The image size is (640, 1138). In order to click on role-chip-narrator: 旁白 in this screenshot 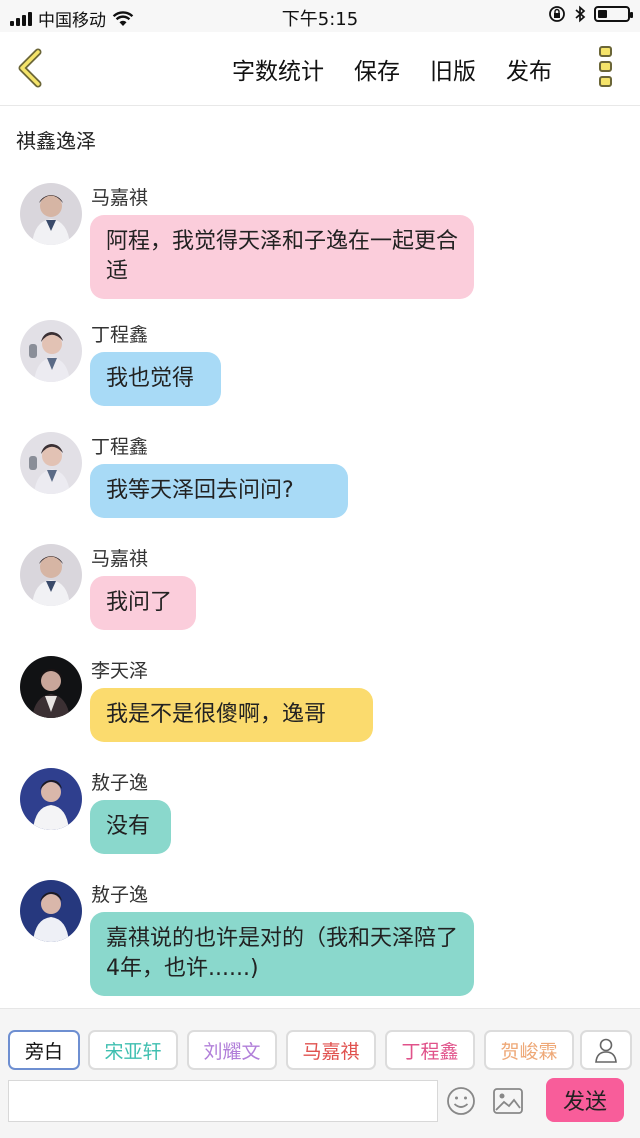, I will do `click(44, 1050)`.